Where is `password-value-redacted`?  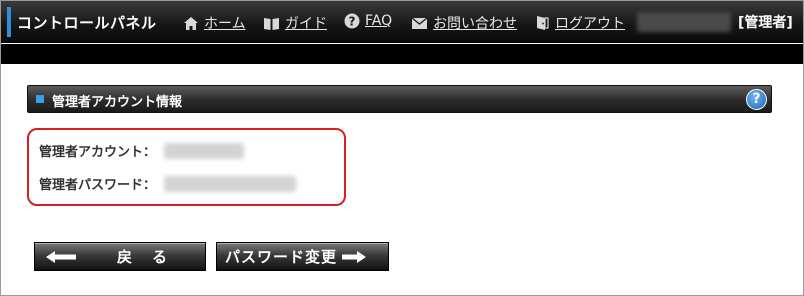 password-value-redacted is located at coordinates (230, 183).